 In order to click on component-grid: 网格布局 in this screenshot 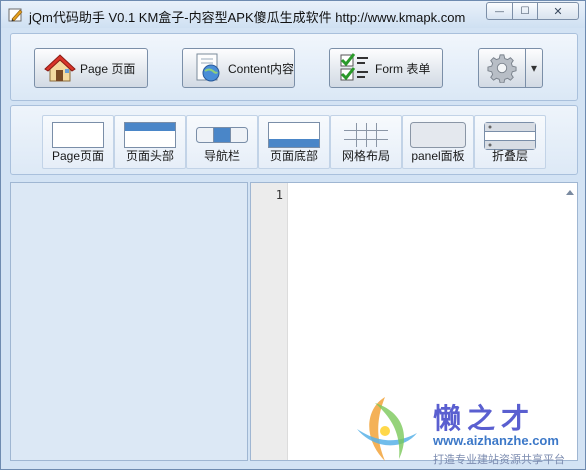, I will do `click(366, 142)`.